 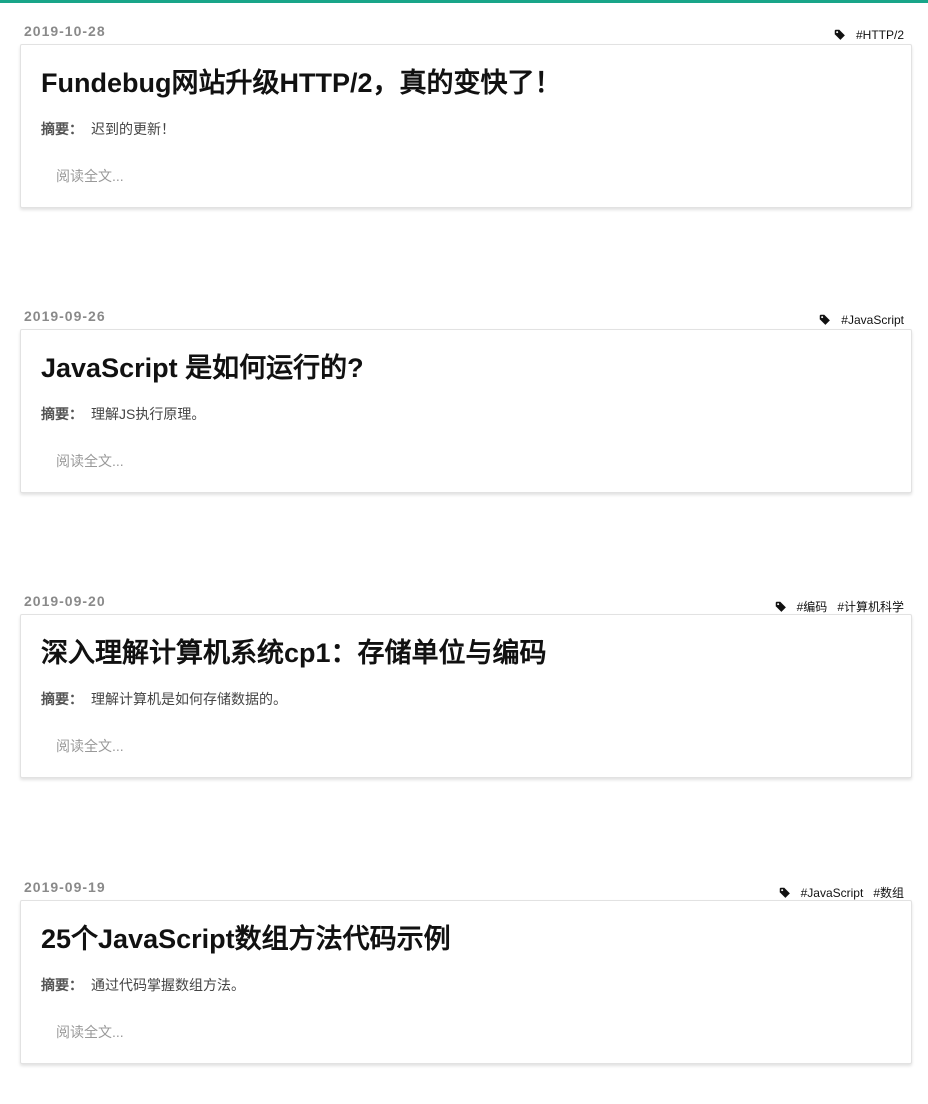 What do you see at coordinates (133, 129) in the screenshot?
I see `summary-text: 迟到的更新！` at bounding box center [133, 129].